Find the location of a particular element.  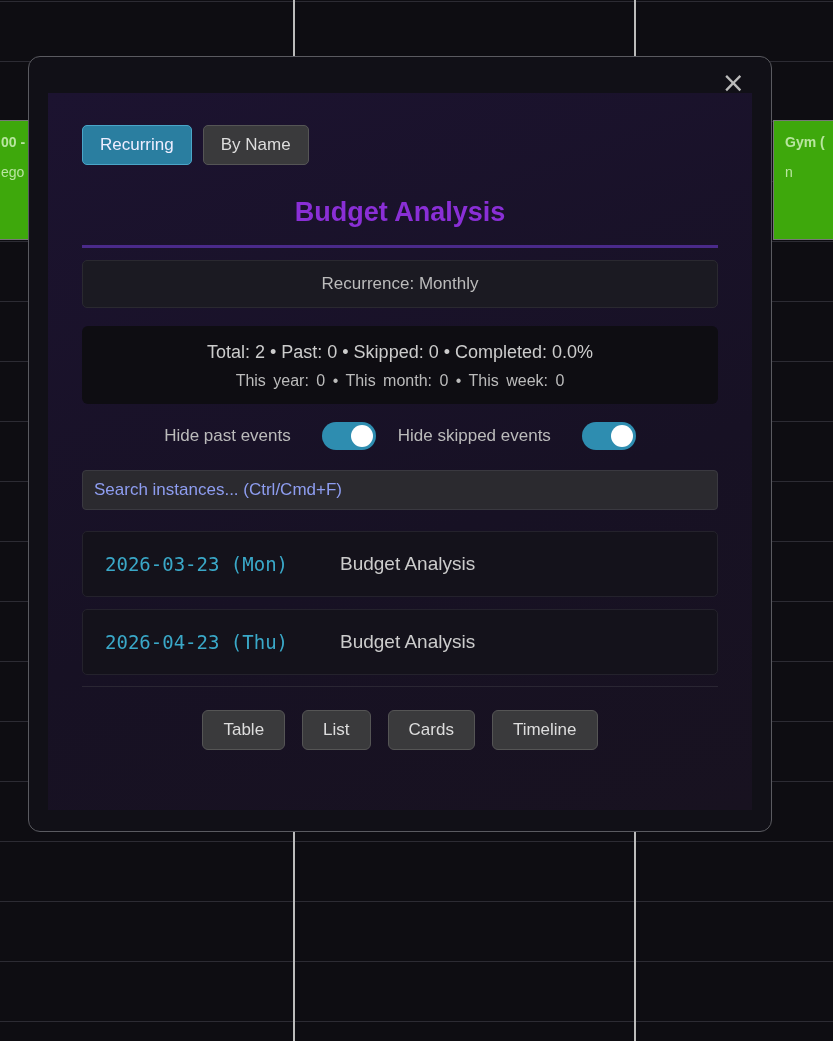

search-field: Search instances... (Ctrl/Cmd+F) is located at coordinates (400, 490).